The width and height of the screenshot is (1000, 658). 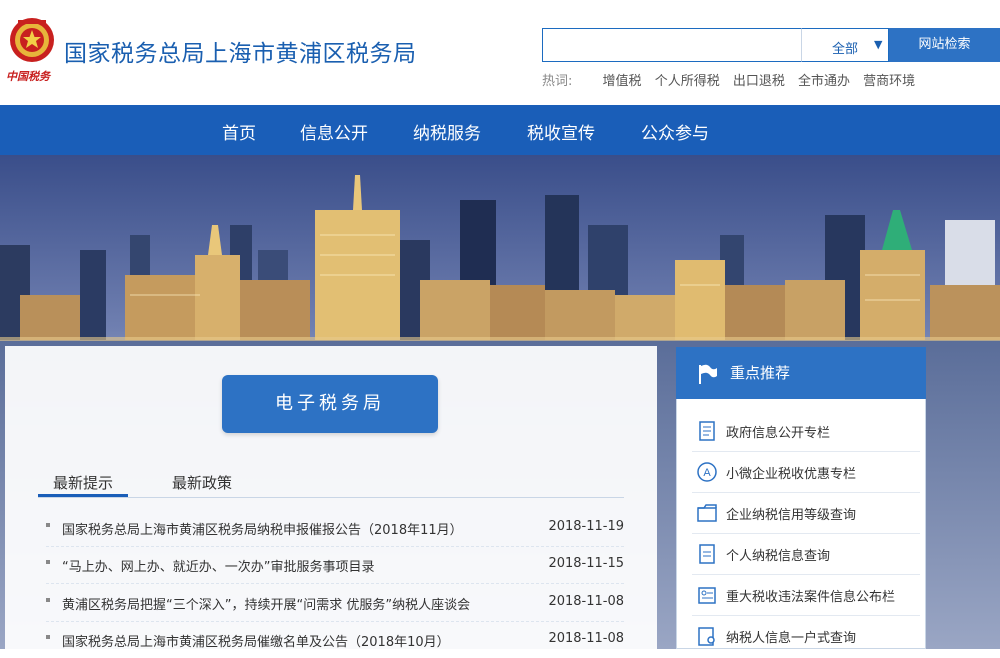 I want to click on featured-link: 个人纳税信息查询, so click(x=806, y=554).